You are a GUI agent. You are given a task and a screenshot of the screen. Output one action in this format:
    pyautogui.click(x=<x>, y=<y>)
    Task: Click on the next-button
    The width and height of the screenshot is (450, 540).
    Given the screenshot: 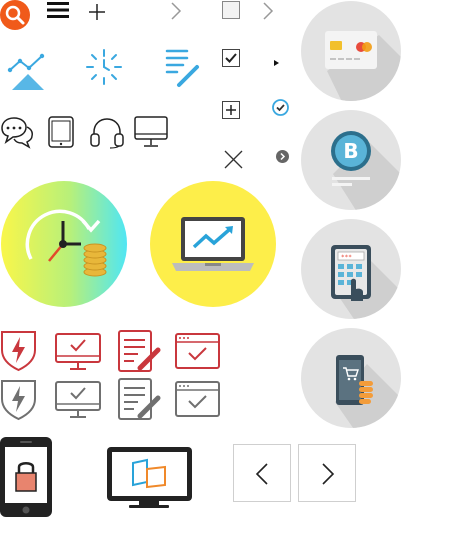 What is the action you would take?
    pyautogui.click(x=327, y=473)
    